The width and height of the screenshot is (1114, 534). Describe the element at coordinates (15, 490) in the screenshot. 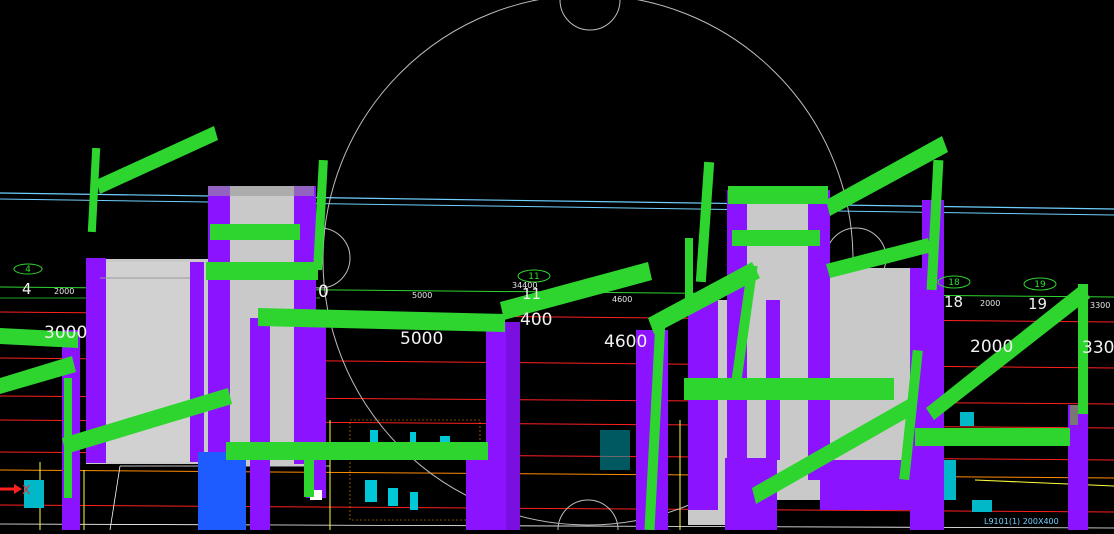

I see `ucs-icon: X` at that location.